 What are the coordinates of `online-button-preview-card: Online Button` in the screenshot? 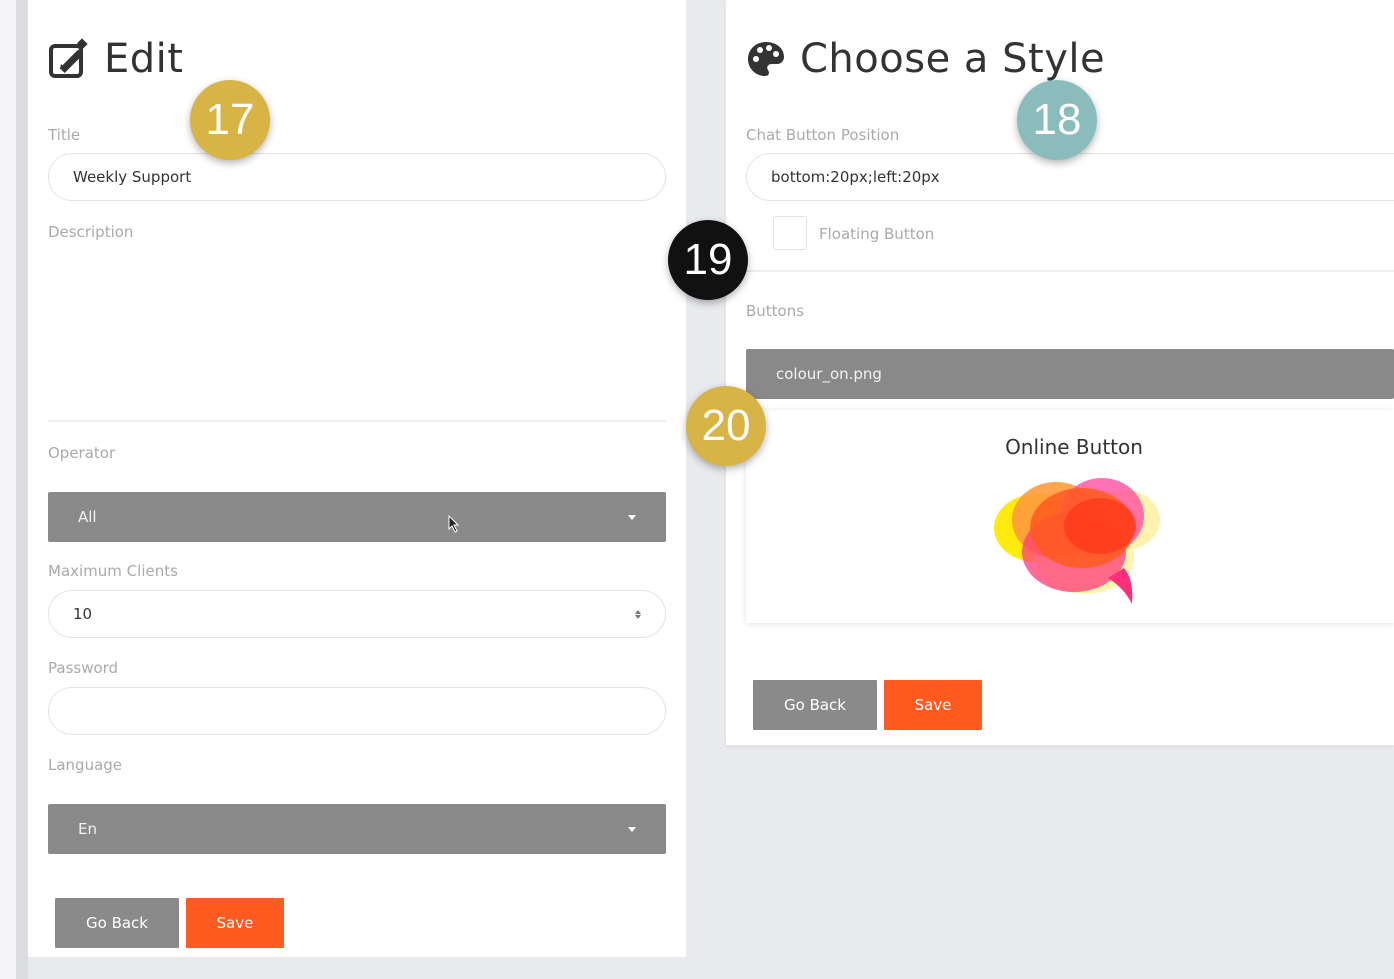 It's located at (1070, 516).